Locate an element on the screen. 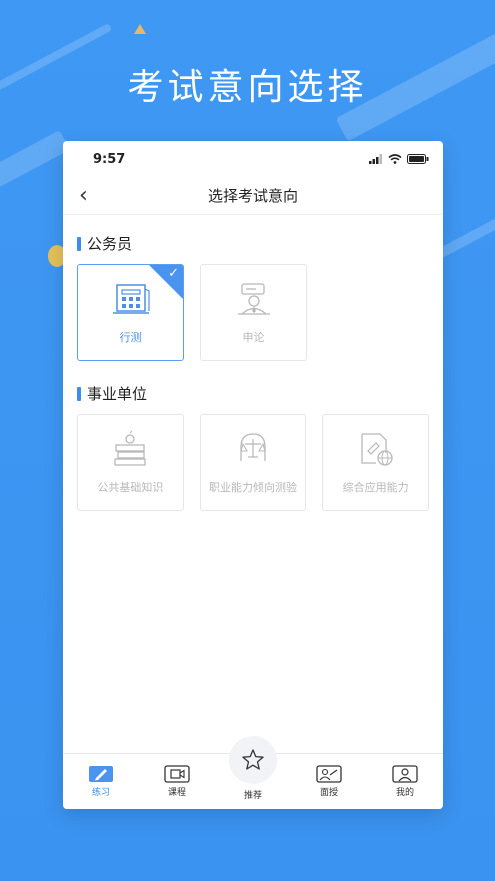  section-civil-servant: 公务员 ✓ 行测 申论 is located at coordinates (253, 297).